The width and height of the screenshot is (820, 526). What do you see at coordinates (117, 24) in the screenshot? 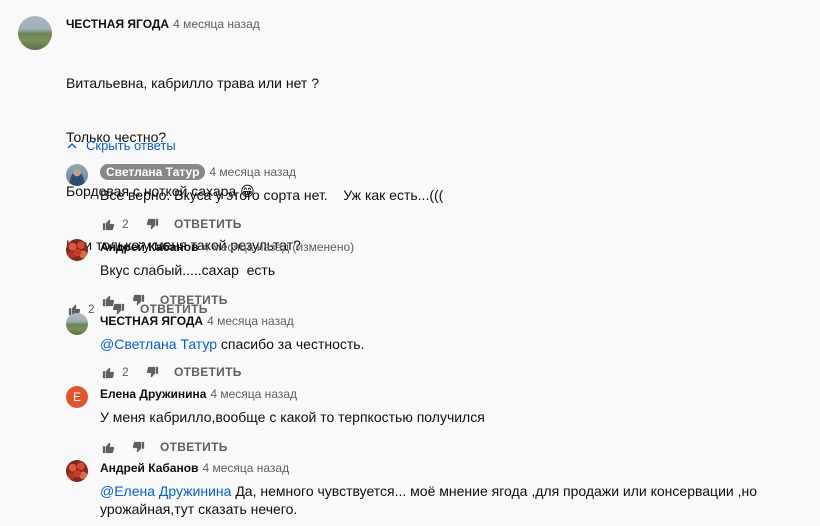
I see `comment-author: ЧЕСТНАЯ ЯГОДА` at bounding box center [117, 24].